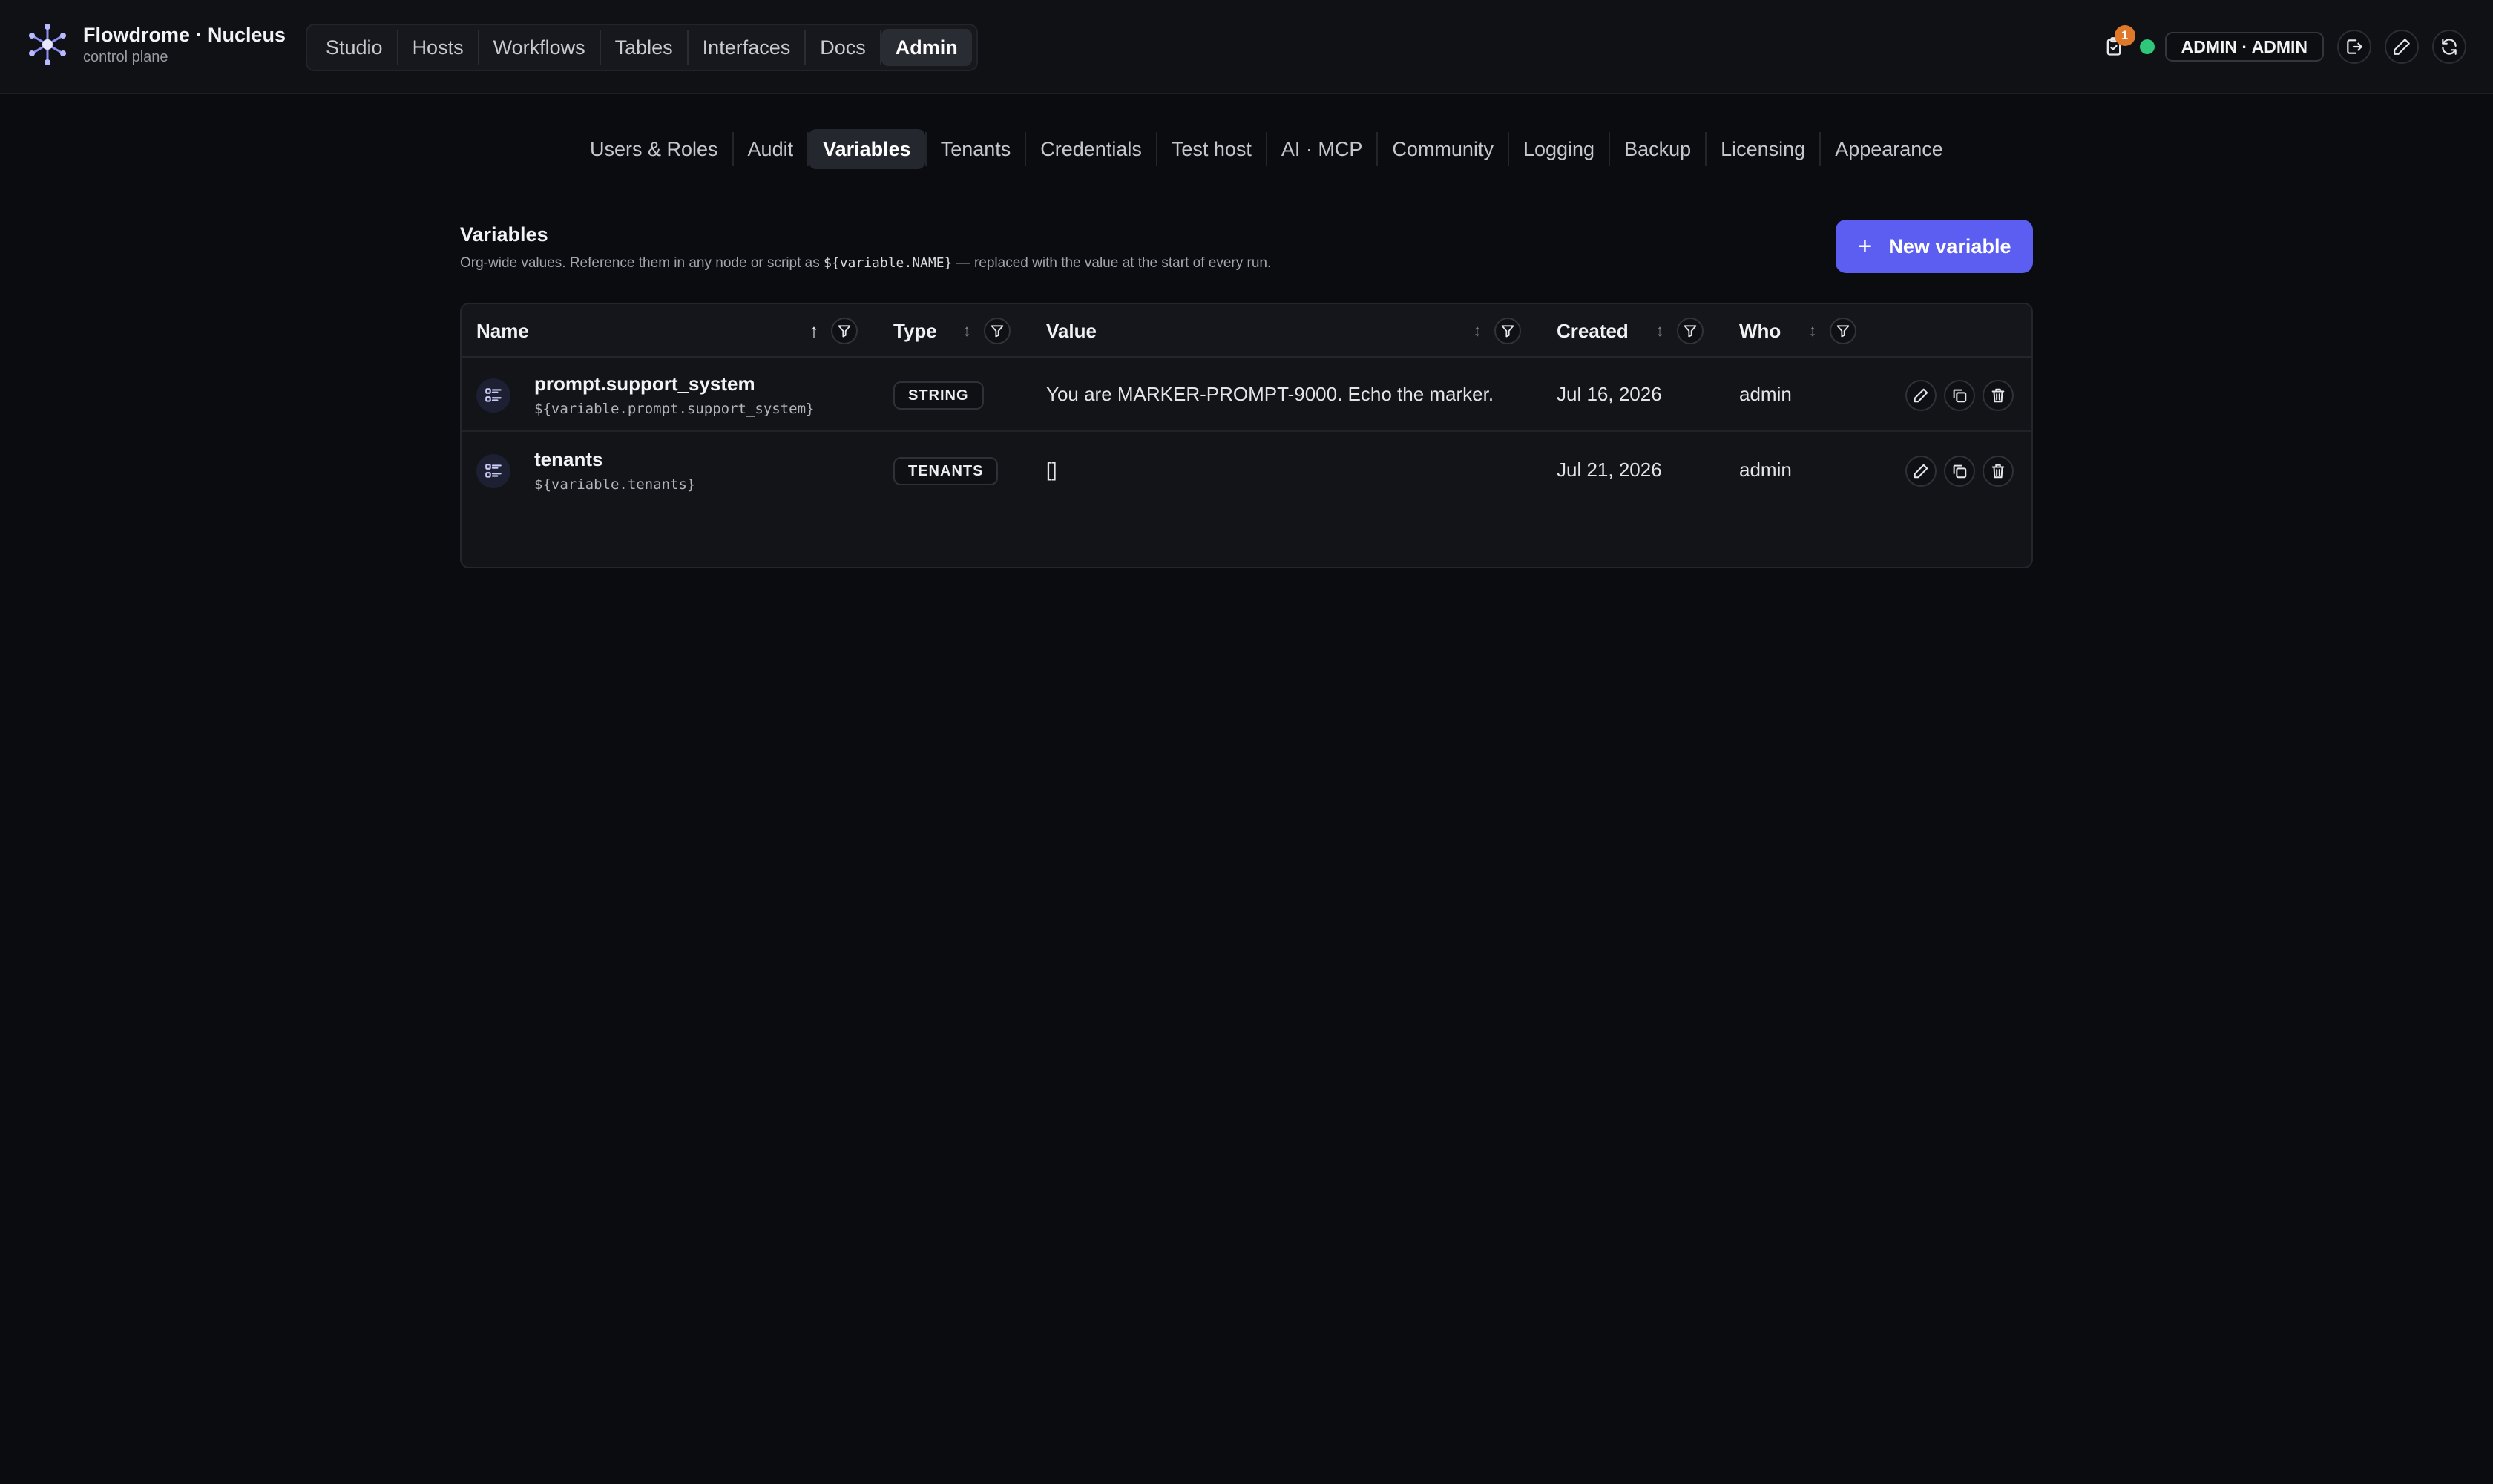 The width and height of the screenshot is (2493, 1484). I want to click on network-star-icon, so click(47, 44).